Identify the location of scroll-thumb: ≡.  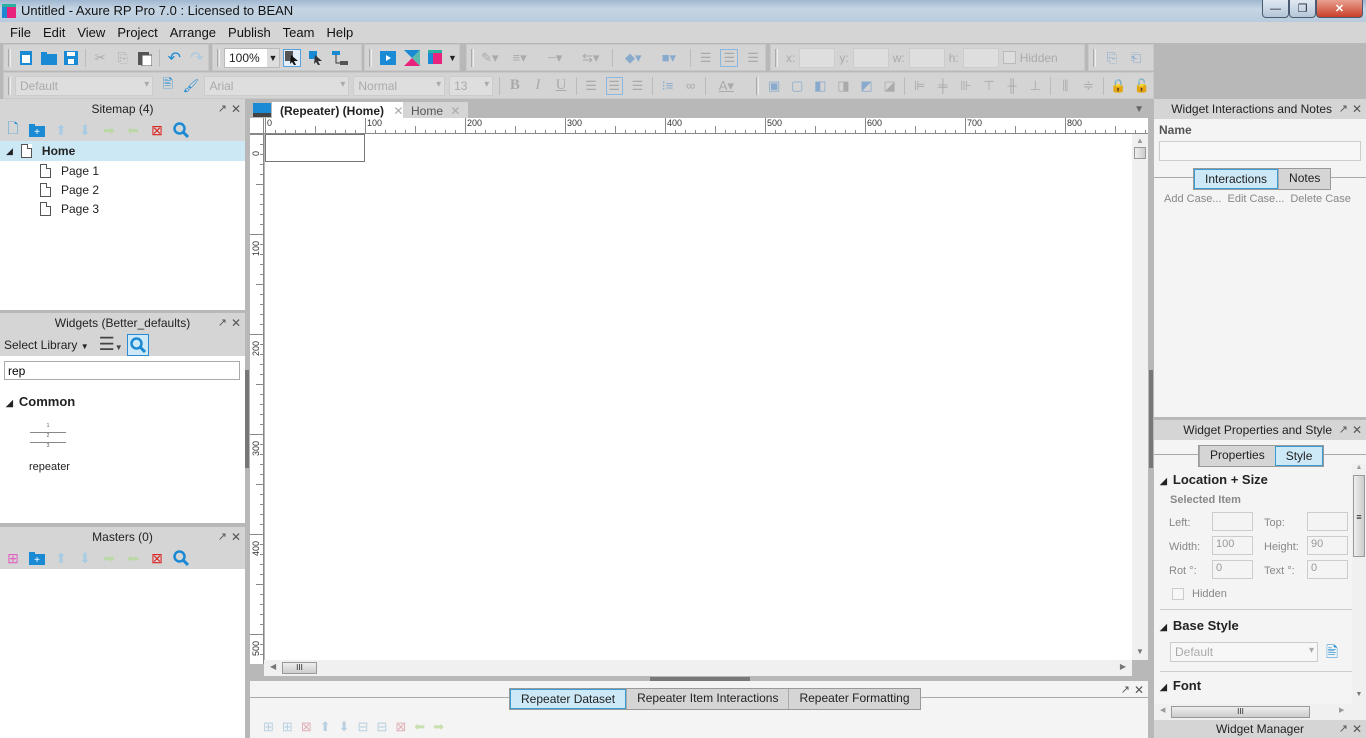
(1359, 516).